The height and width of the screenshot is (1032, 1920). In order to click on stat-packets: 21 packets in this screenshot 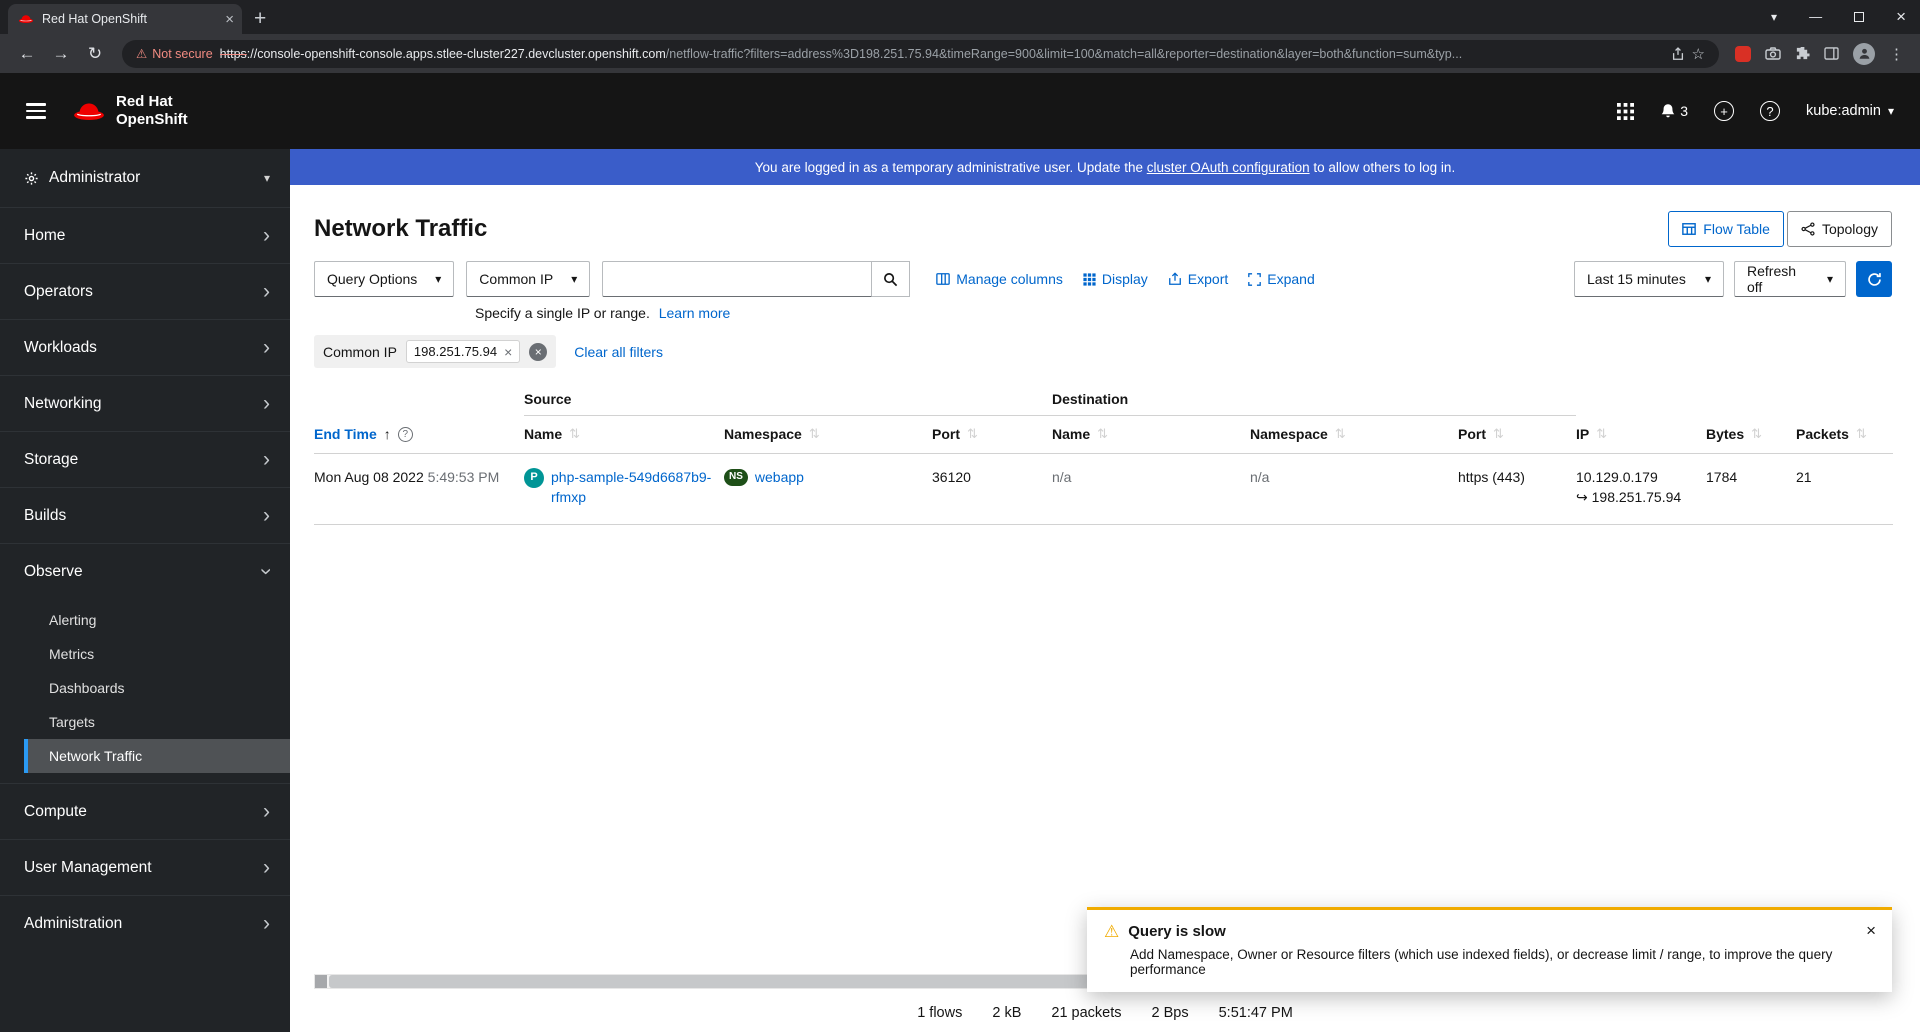, I will do `click(1086, 1013)`.